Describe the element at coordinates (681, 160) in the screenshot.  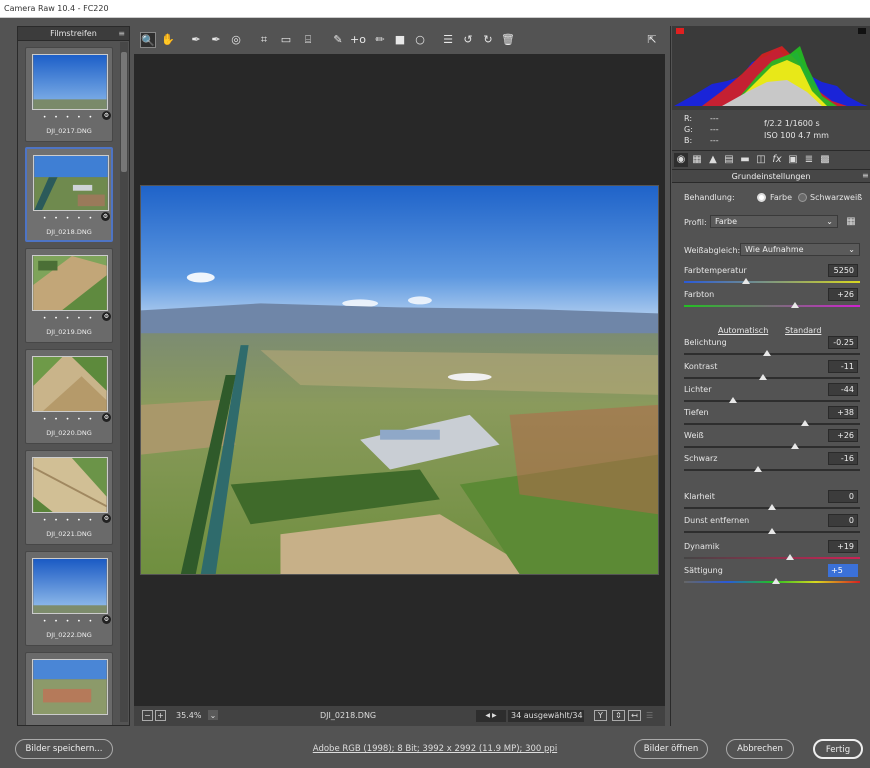
I see `basic-icon: ◉` at that location.